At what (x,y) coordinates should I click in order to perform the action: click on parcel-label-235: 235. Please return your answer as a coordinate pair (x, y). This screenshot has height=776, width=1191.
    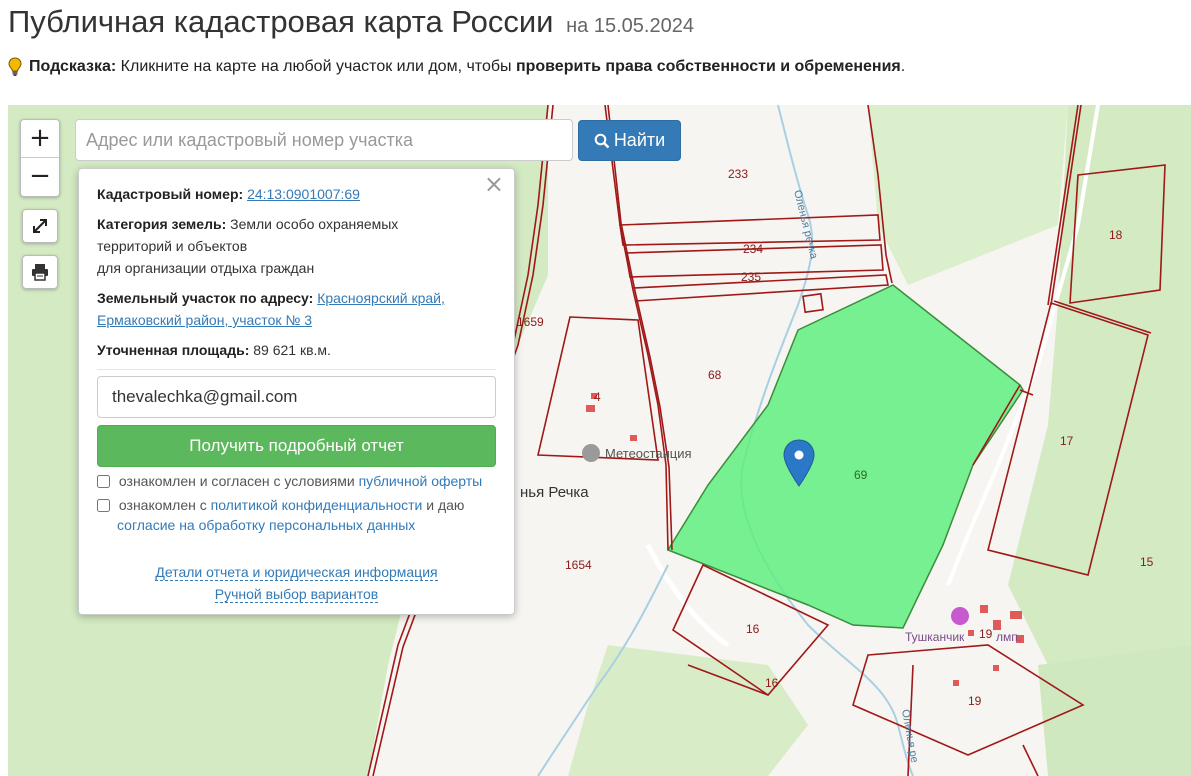
    Looking at the image, I should click on (751, 277).